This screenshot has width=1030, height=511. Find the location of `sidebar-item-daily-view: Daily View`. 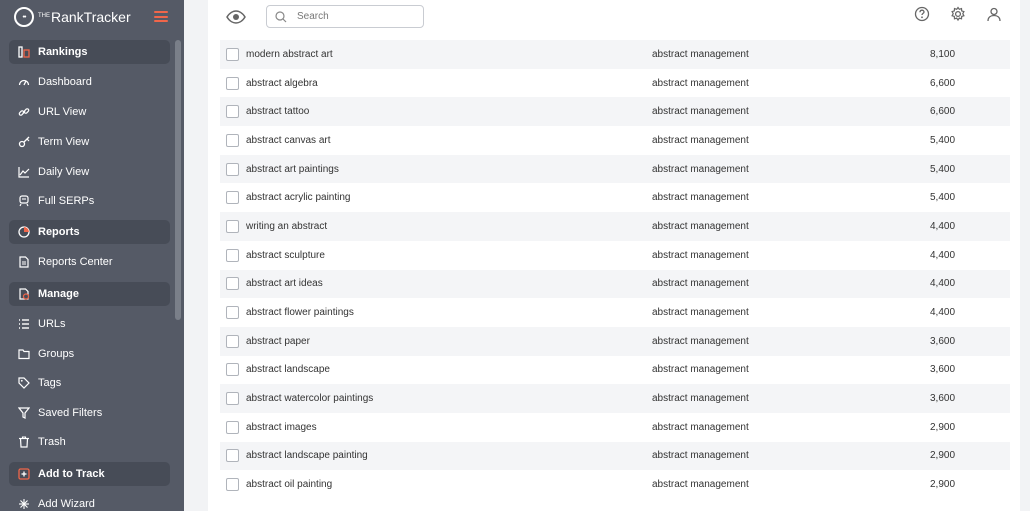

sidebar-item-daily-view: Daily View is located at coordinates (89, 172).